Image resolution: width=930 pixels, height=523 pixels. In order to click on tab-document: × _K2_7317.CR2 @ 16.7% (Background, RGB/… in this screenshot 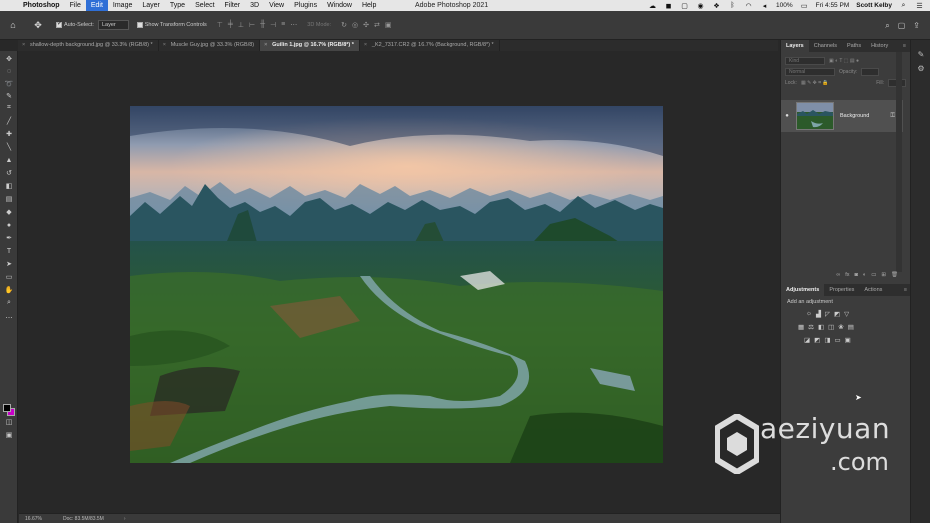, I will do `click(430, 45)`.